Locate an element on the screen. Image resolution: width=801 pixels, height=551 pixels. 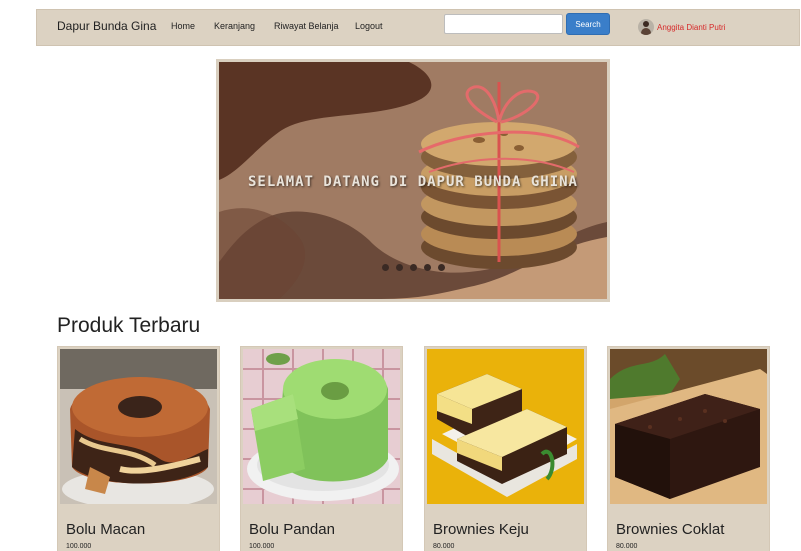
brand-link: Dapur Bunda Gina is located at coordinates (106, 26).